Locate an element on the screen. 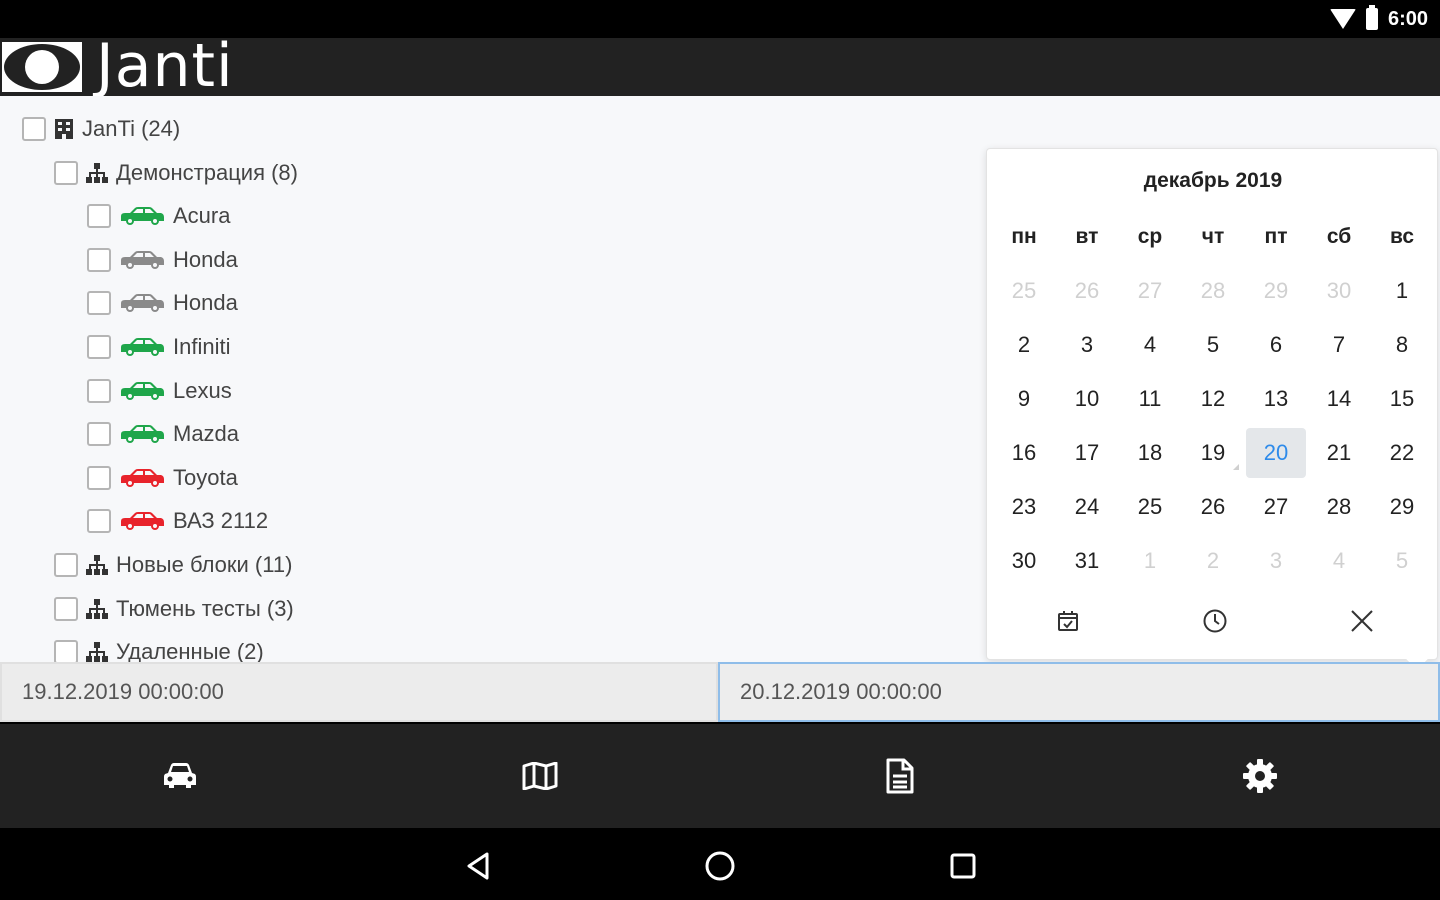 The height and width of the screenshot is (900, 1440). nav-settings is located at coordinates (1260, 776).